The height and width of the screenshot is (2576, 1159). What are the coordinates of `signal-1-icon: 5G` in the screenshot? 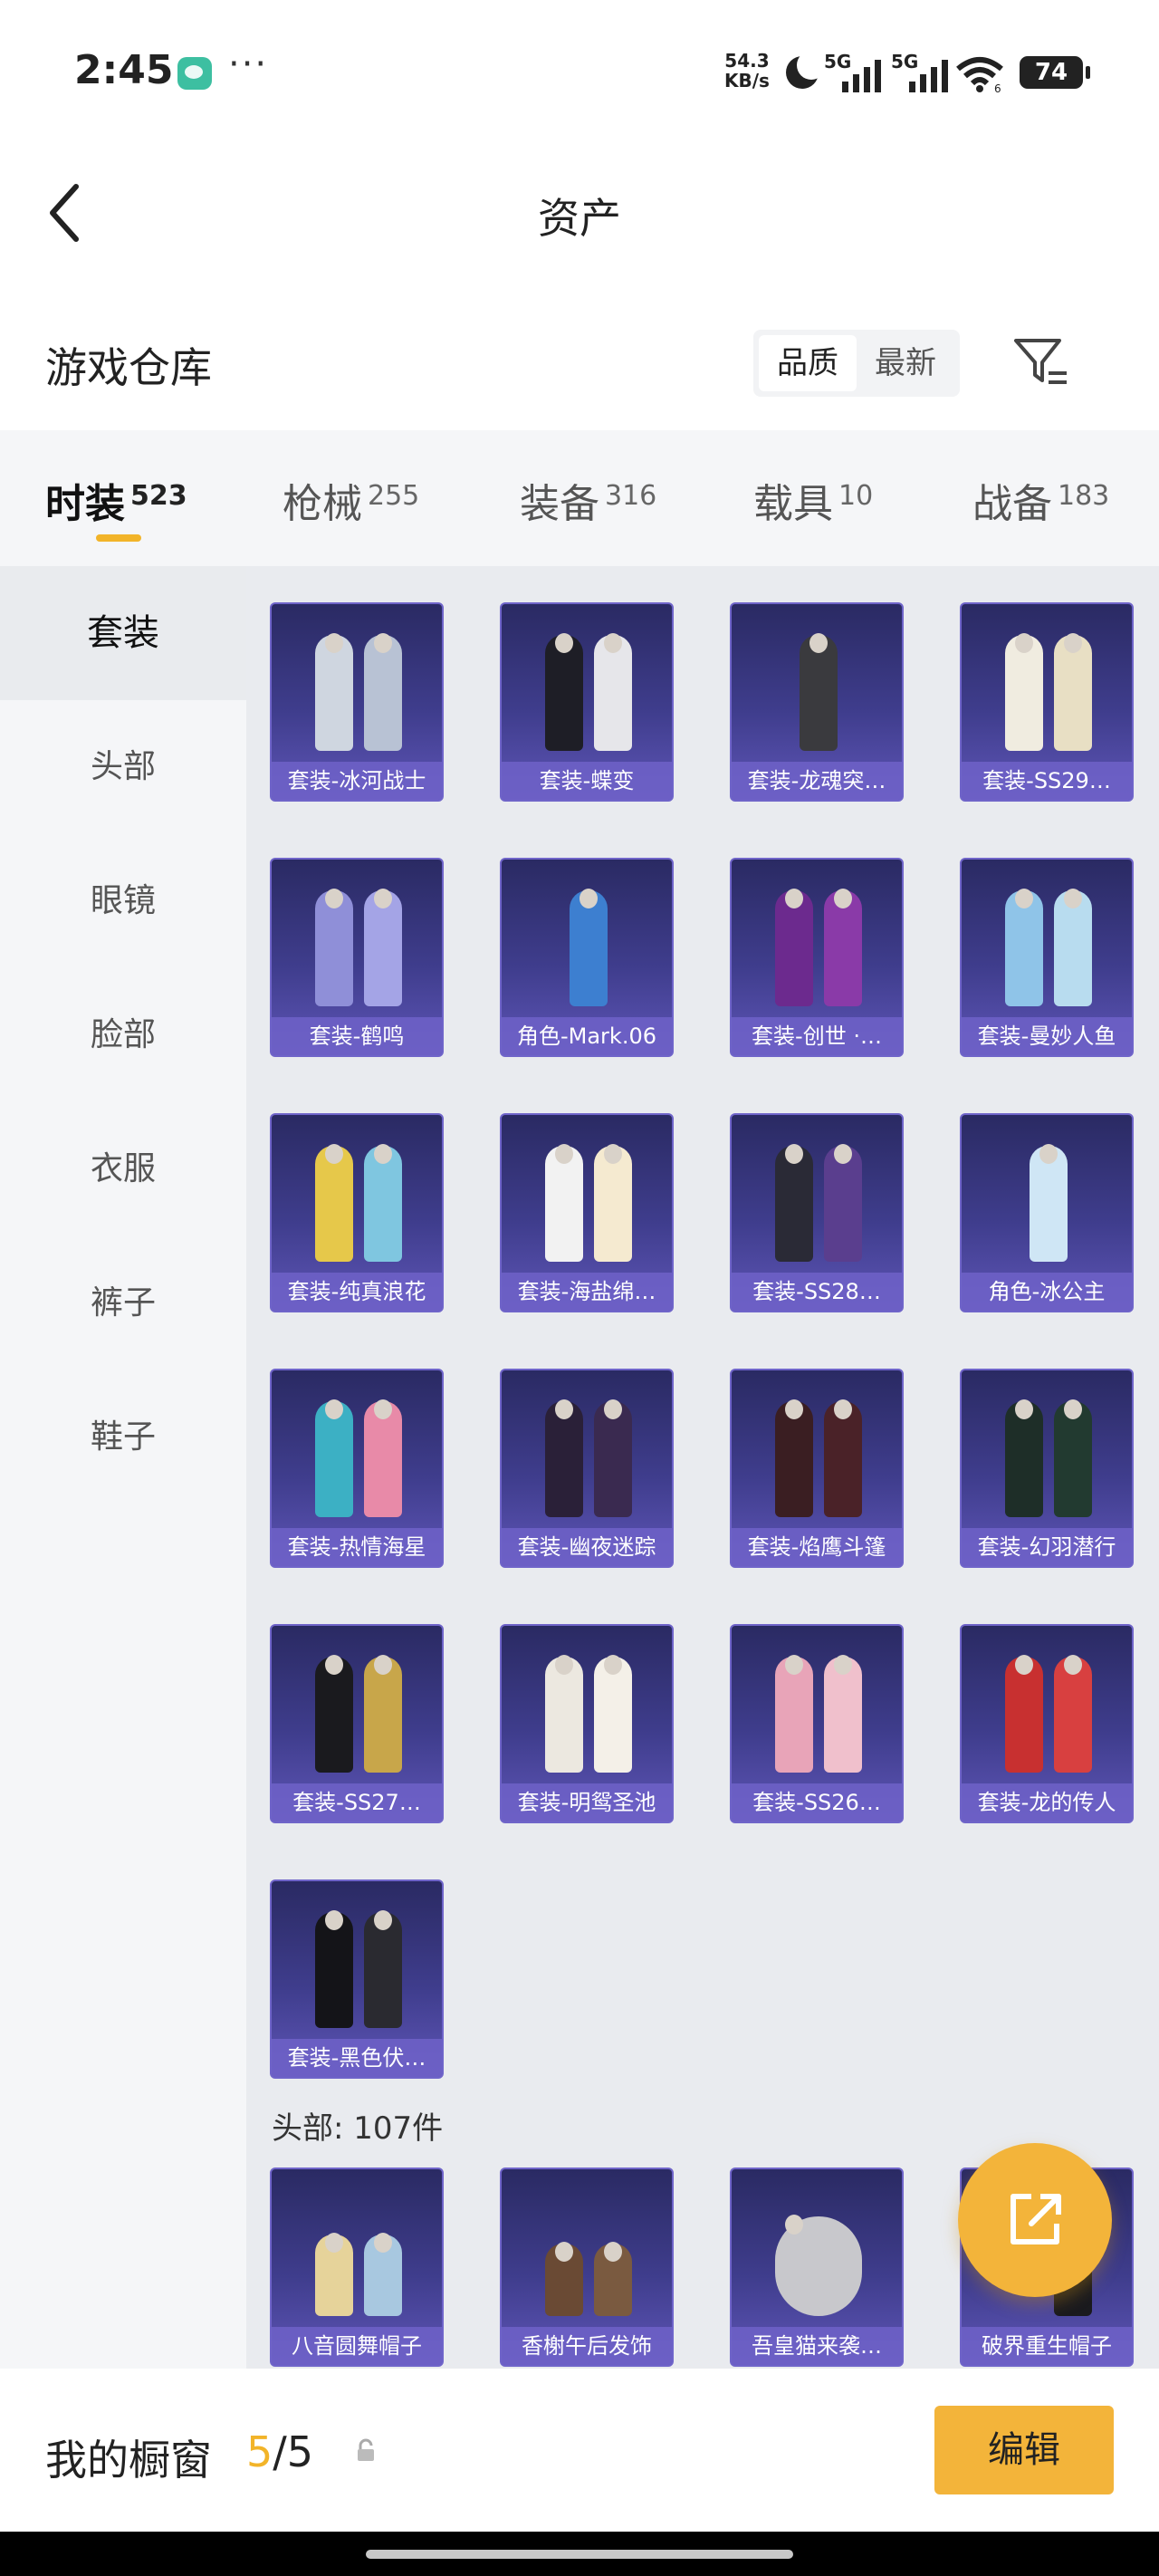 It's located at (856, 71).